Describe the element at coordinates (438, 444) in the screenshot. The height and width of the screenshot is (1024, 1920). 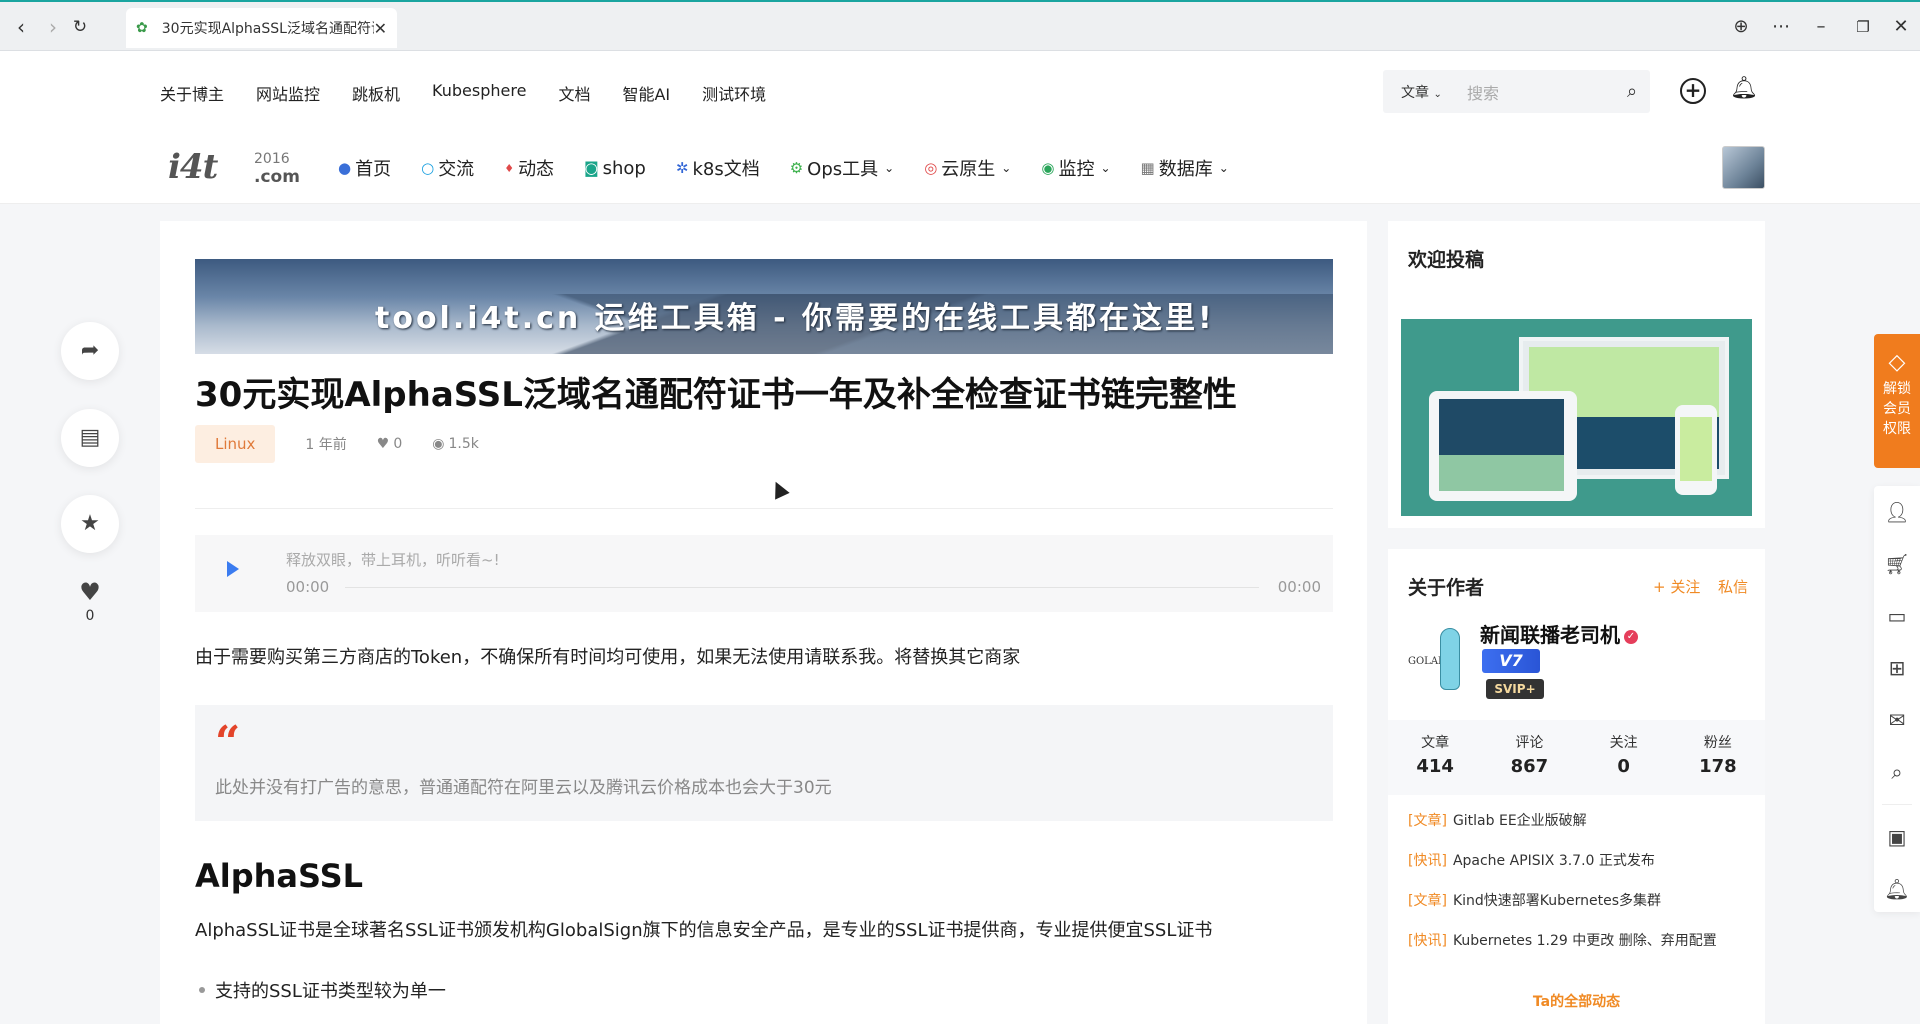
I see `eye-icon: ◉` at that location.